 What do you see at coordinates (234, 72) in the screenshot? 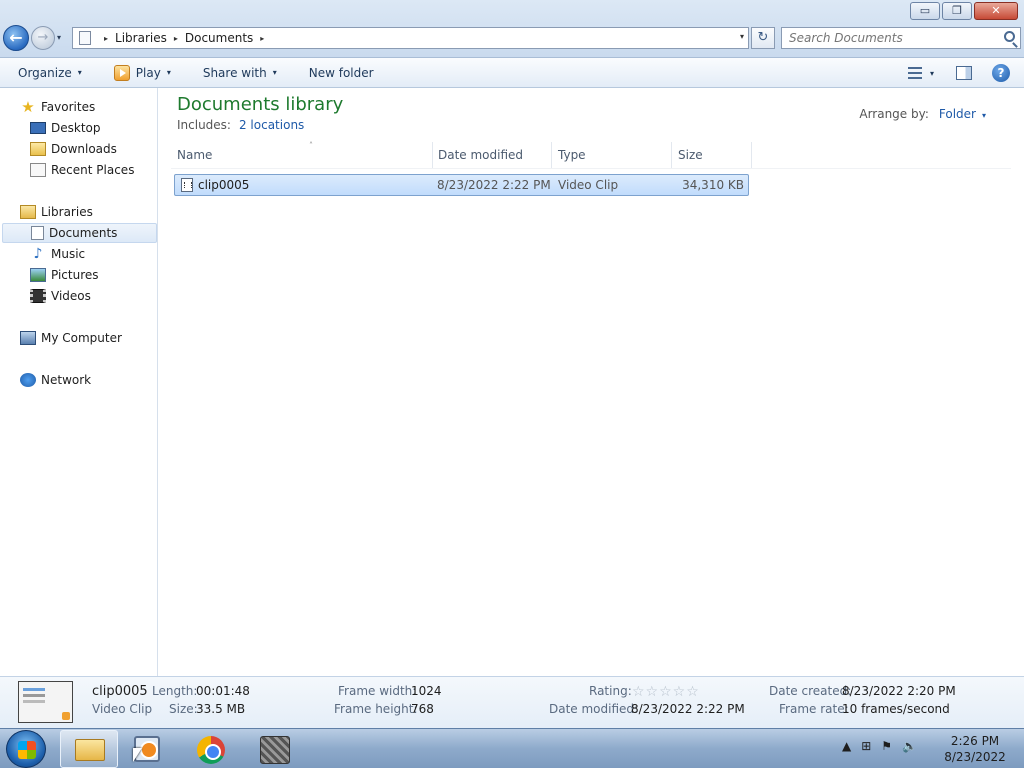
I see `share-with-label: Share with` at bounding box center [234, 72].